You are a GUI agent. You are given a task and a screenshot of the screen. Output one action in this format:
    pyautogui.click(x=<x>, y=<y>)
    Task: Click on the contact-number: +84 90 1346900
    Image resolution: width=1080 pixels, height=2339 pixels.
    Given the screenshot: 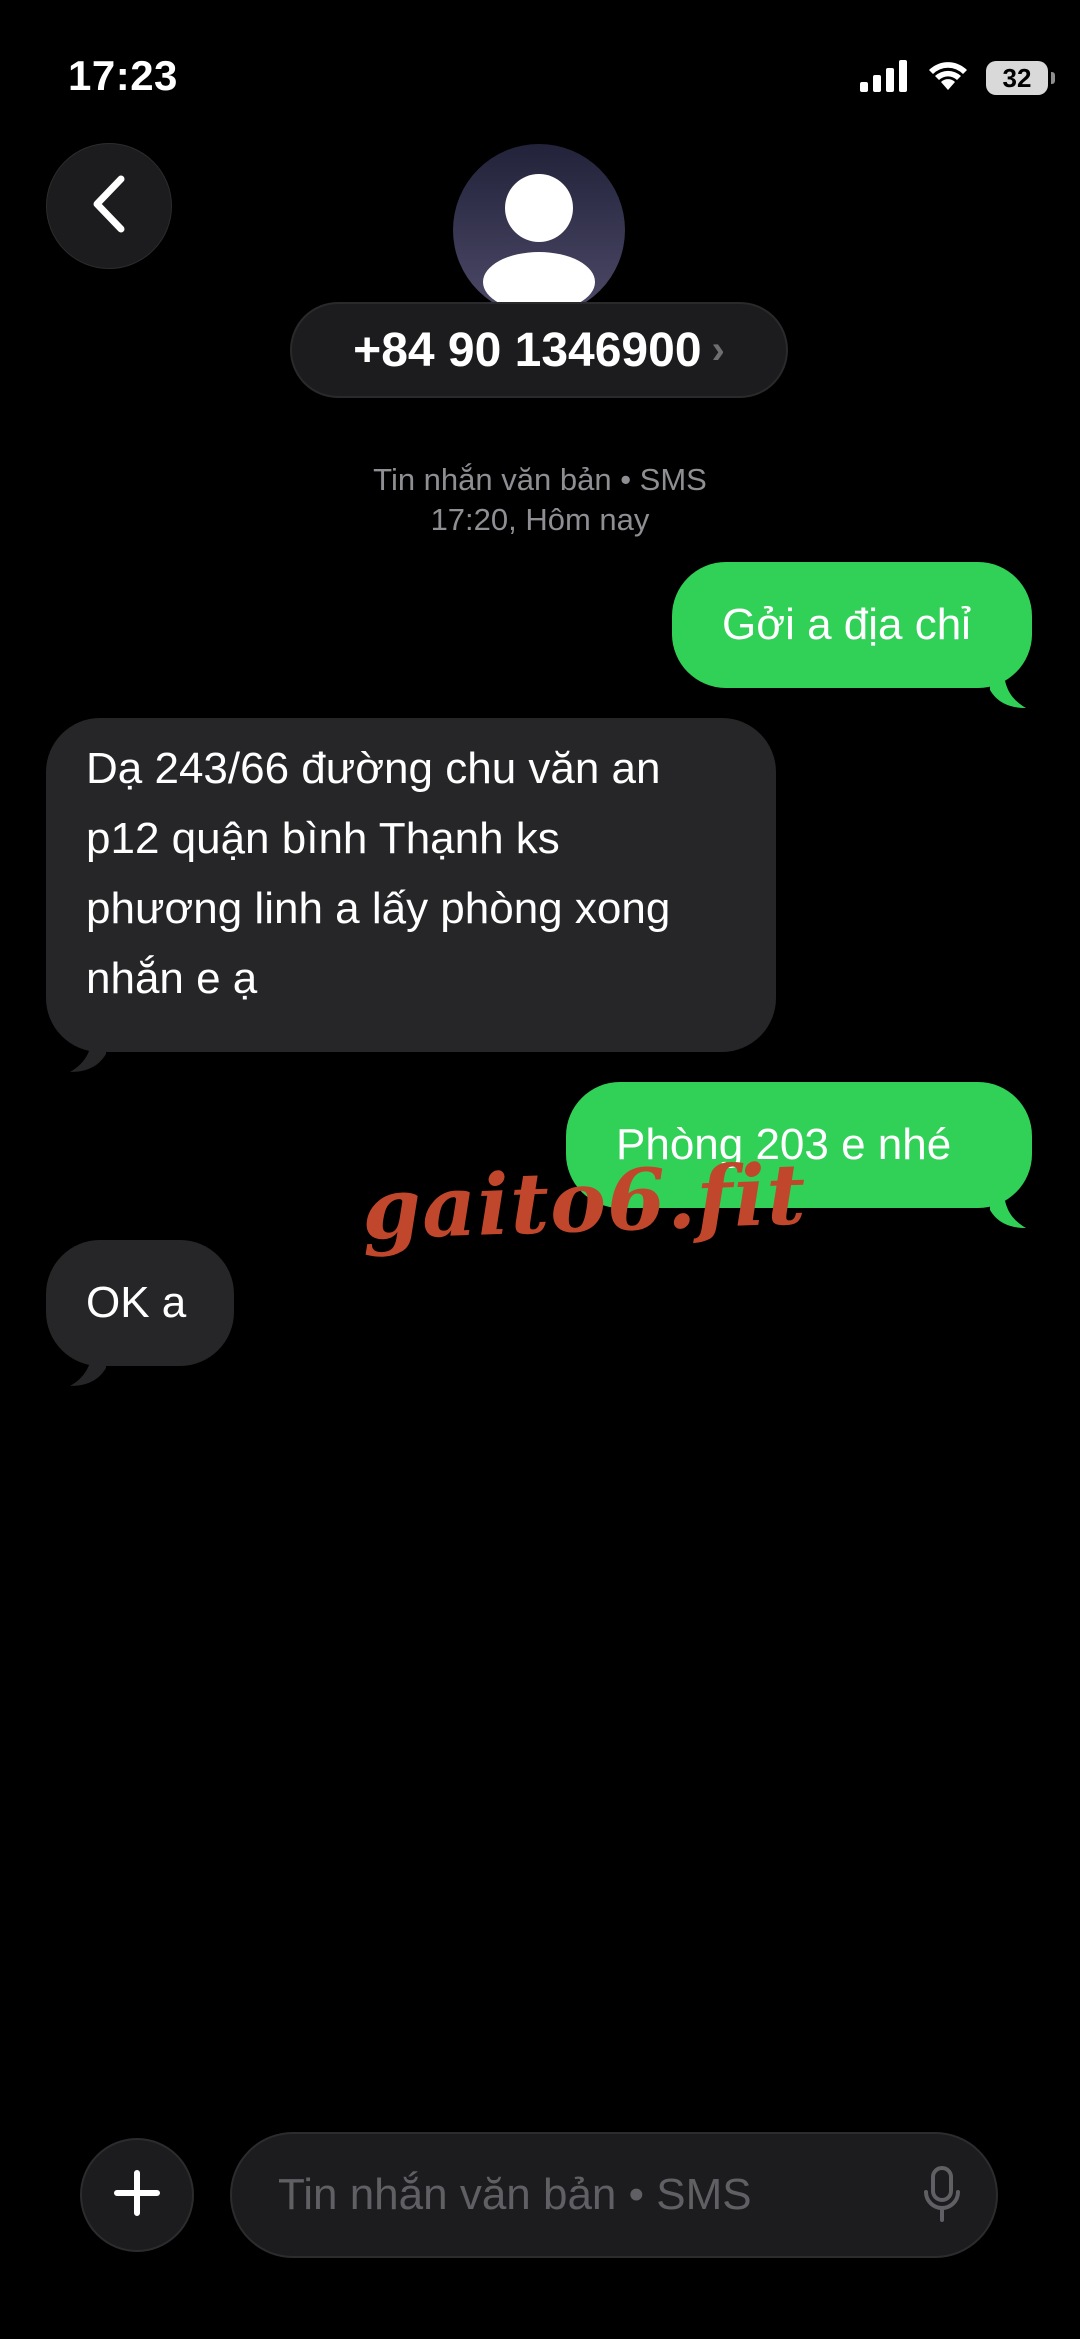 What is the action you would take?
    pyautogui.click(x=527, y=350)
    